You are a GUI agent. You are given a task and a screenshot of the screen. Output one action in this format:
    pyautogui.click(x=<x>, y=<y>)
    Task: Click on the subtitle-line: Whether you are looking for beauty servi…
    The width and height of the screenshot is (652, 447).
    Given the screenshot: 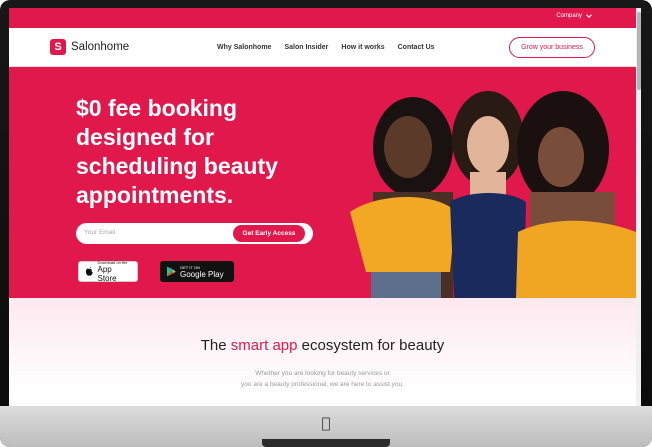 What is the action you would take?
    pyautogui.click(x=322, y=373)
    